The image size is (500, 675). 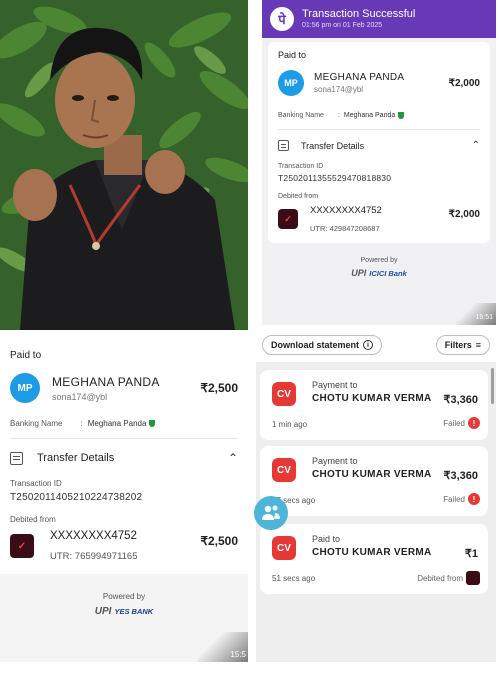 What do you see at coordinates (388, 273) in the screenshot?
I see `bank-name: ICICI Bank` at bounding box center [388, 273].